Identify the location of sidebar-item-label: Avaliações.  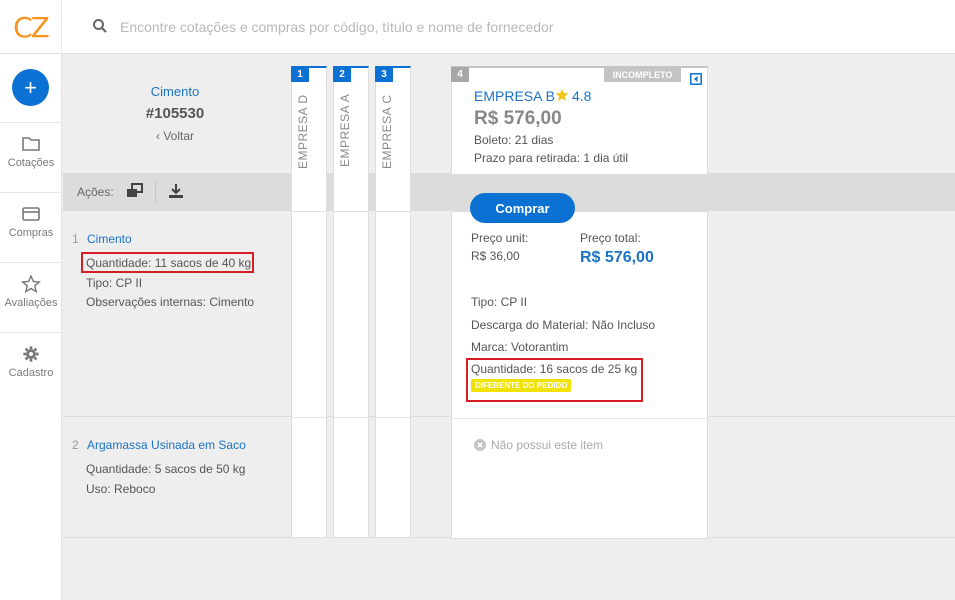
(31, 303).